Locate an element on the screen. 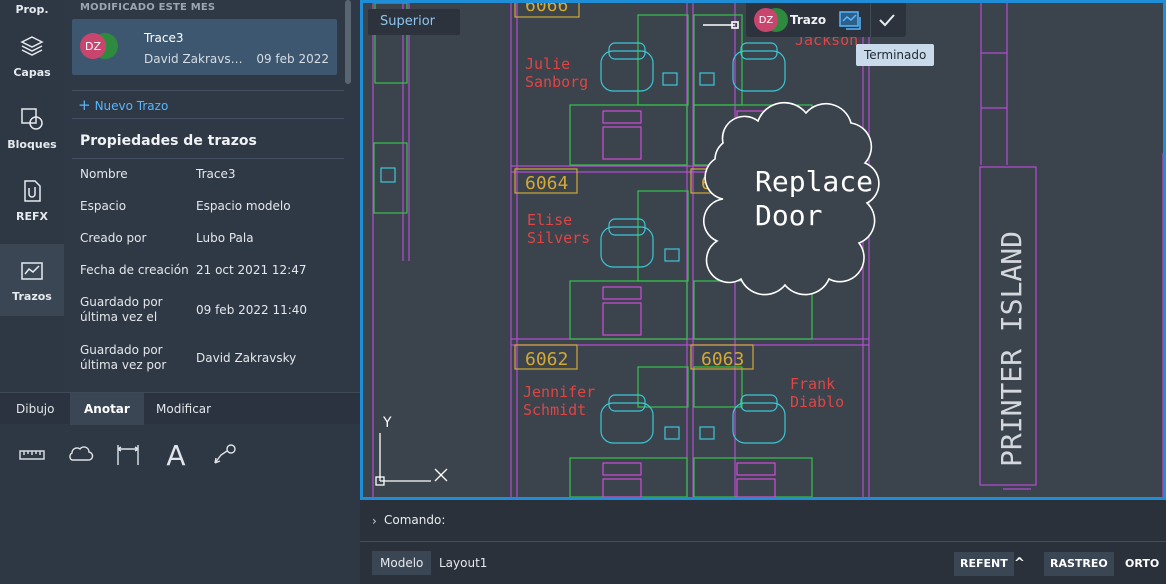  plus-icon: + is located at coordinates (84, 105).